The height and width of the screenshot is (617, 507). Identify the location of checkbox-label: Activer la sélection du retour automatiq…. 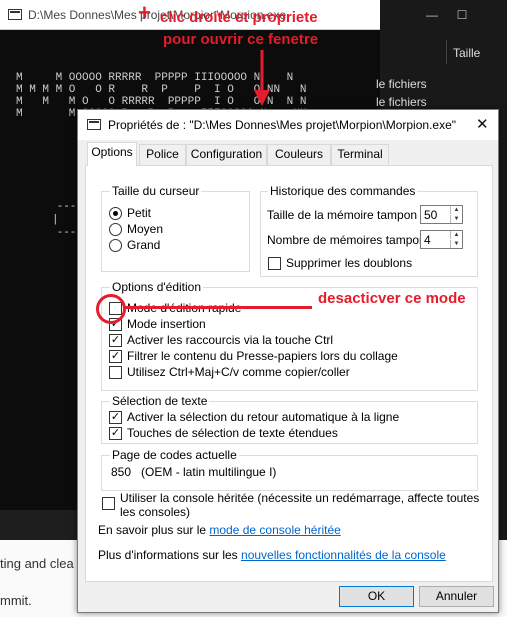
(263, 417).